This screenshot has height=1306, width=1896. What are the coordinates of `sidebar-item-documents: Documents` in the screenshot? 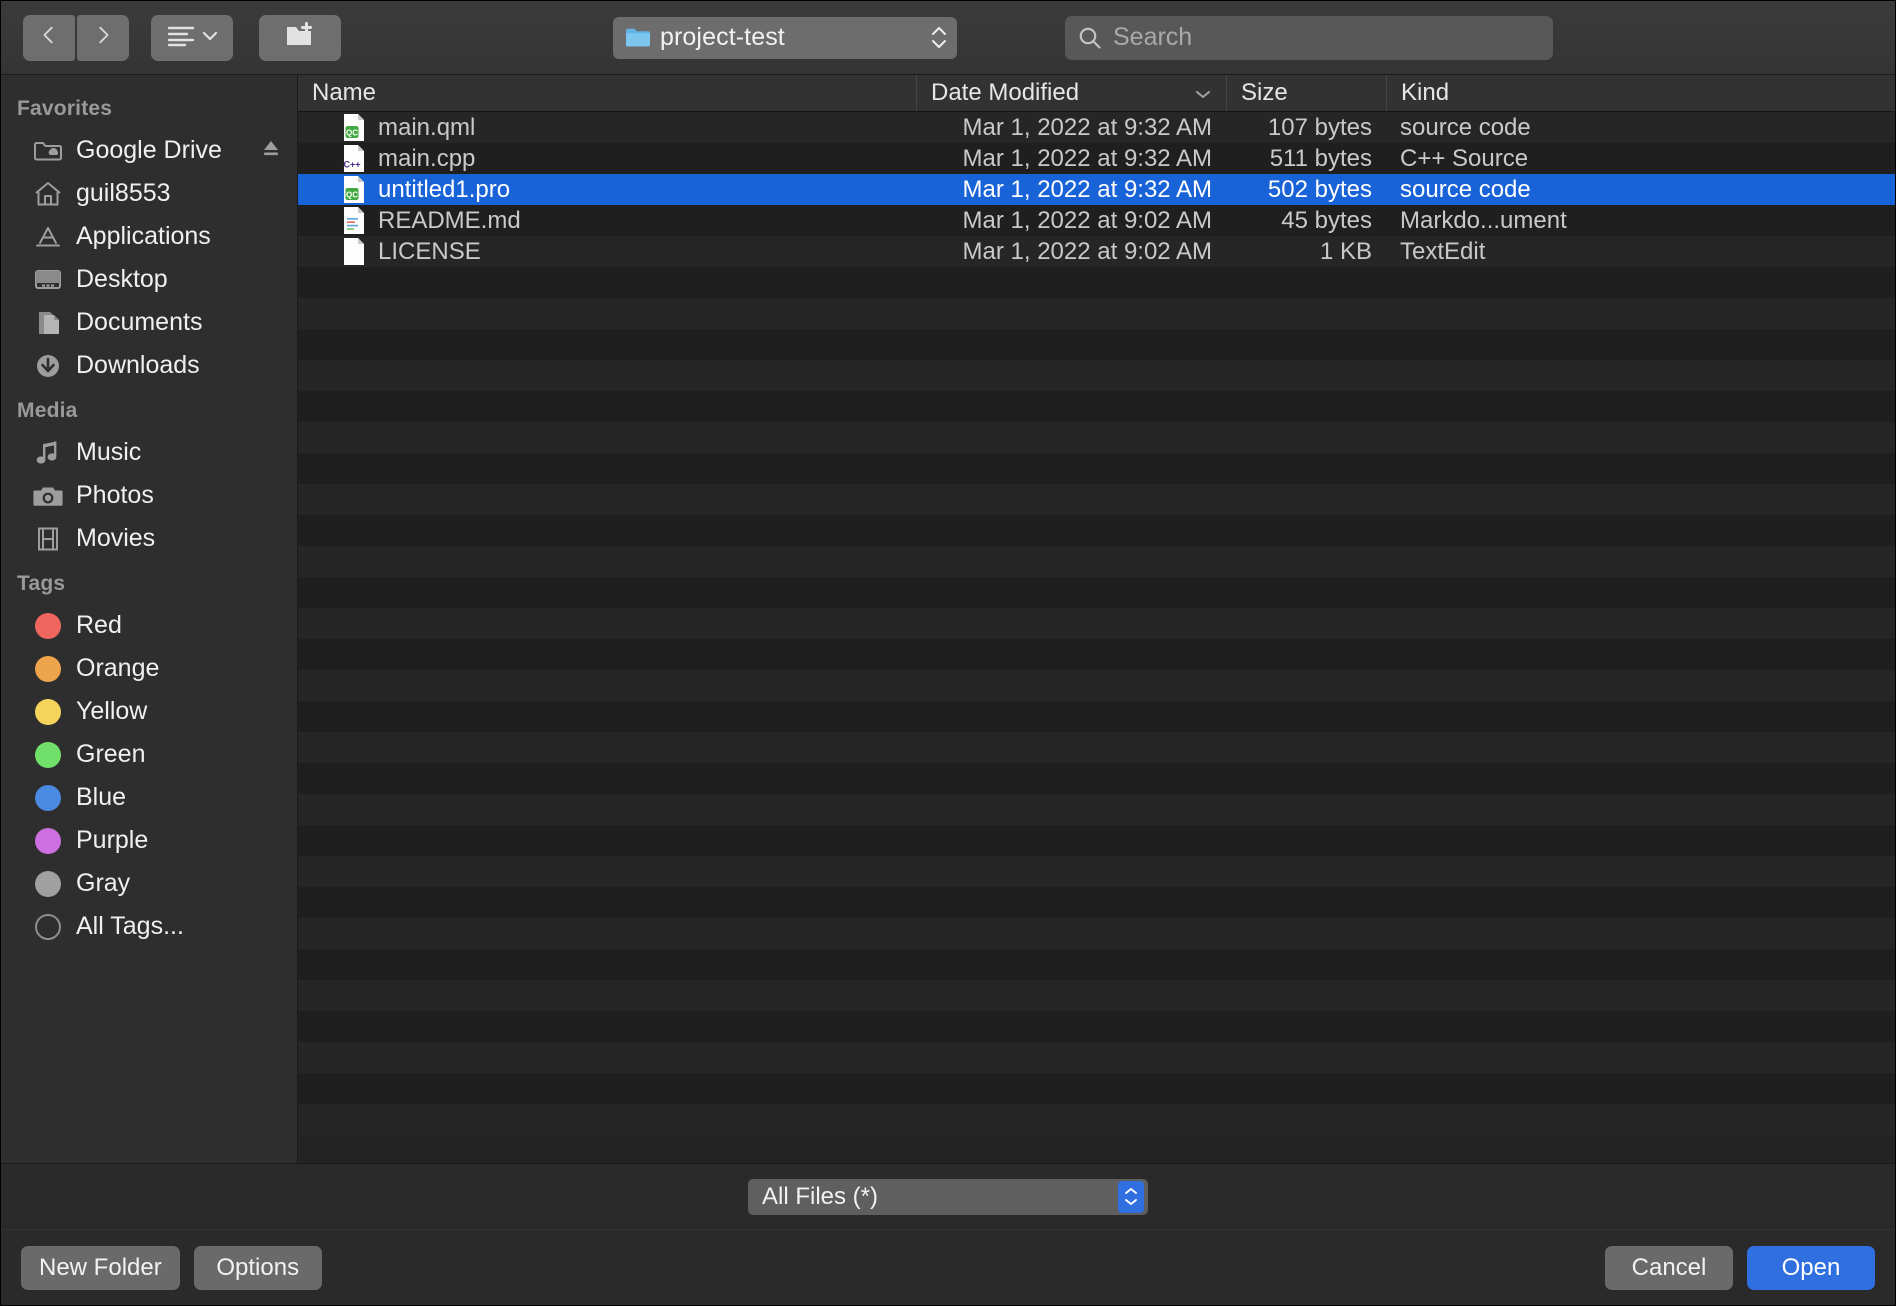 It's located at (149, 322).